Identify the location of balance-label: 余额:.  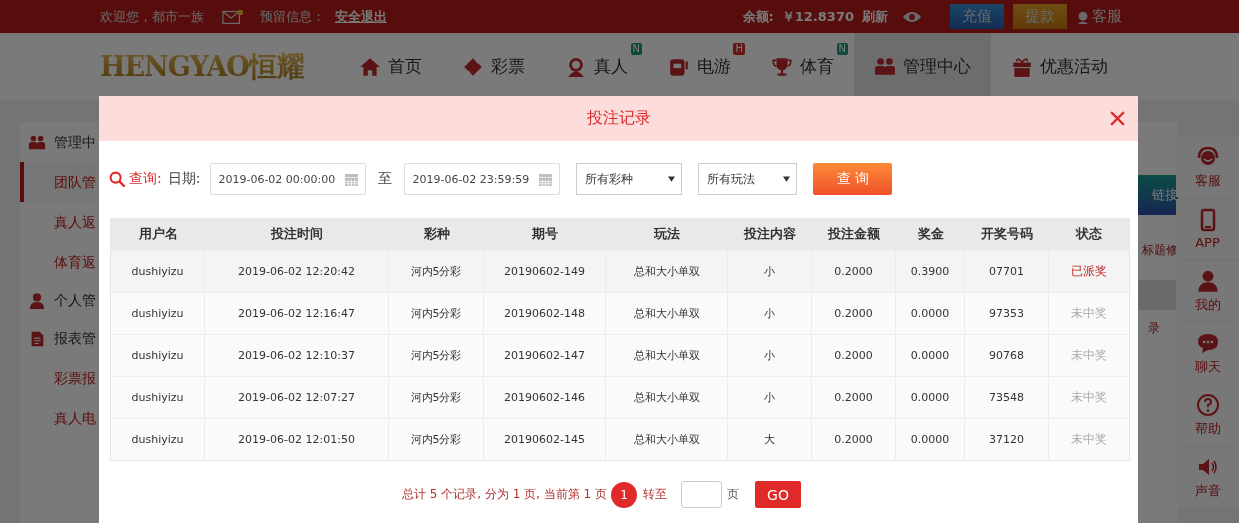
(758, 16).